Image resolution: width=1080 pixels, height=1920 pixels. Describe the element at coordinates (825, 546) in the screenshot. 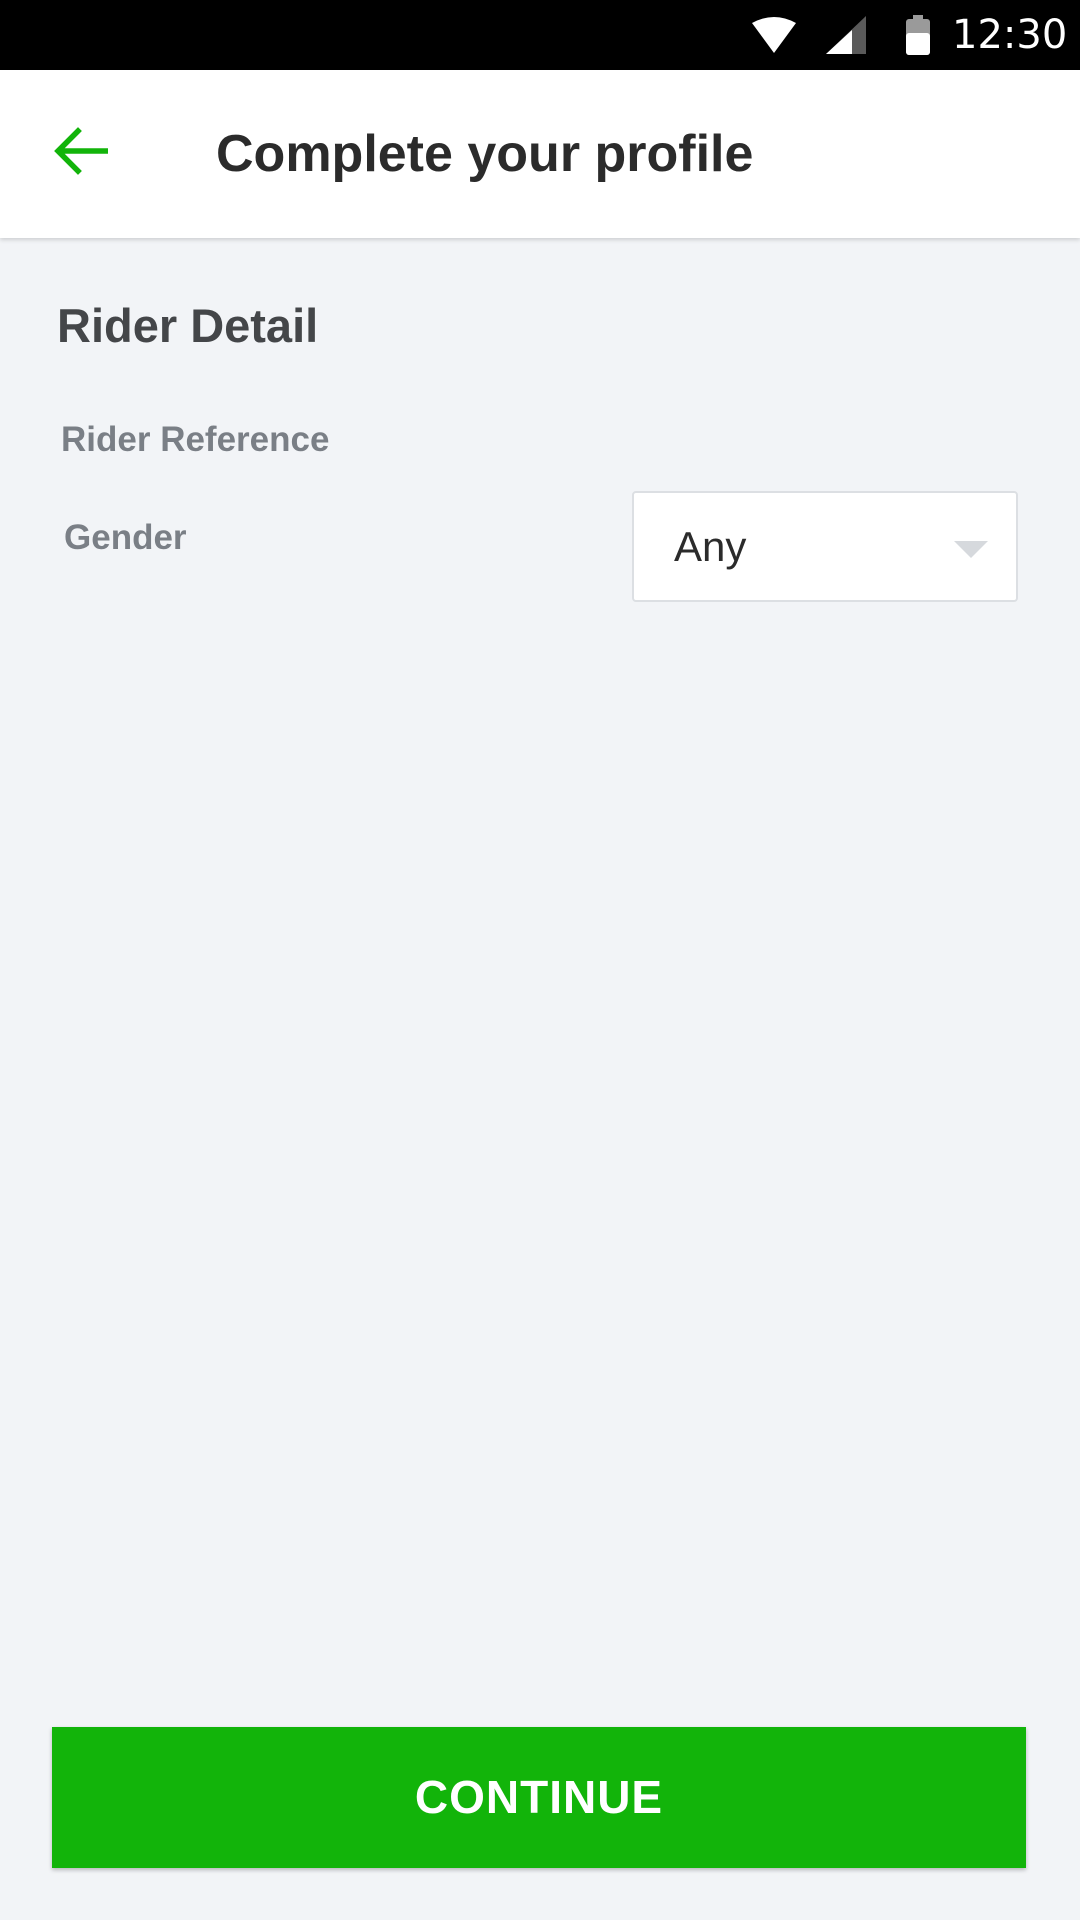

I see `gender-select: Any` at that location.